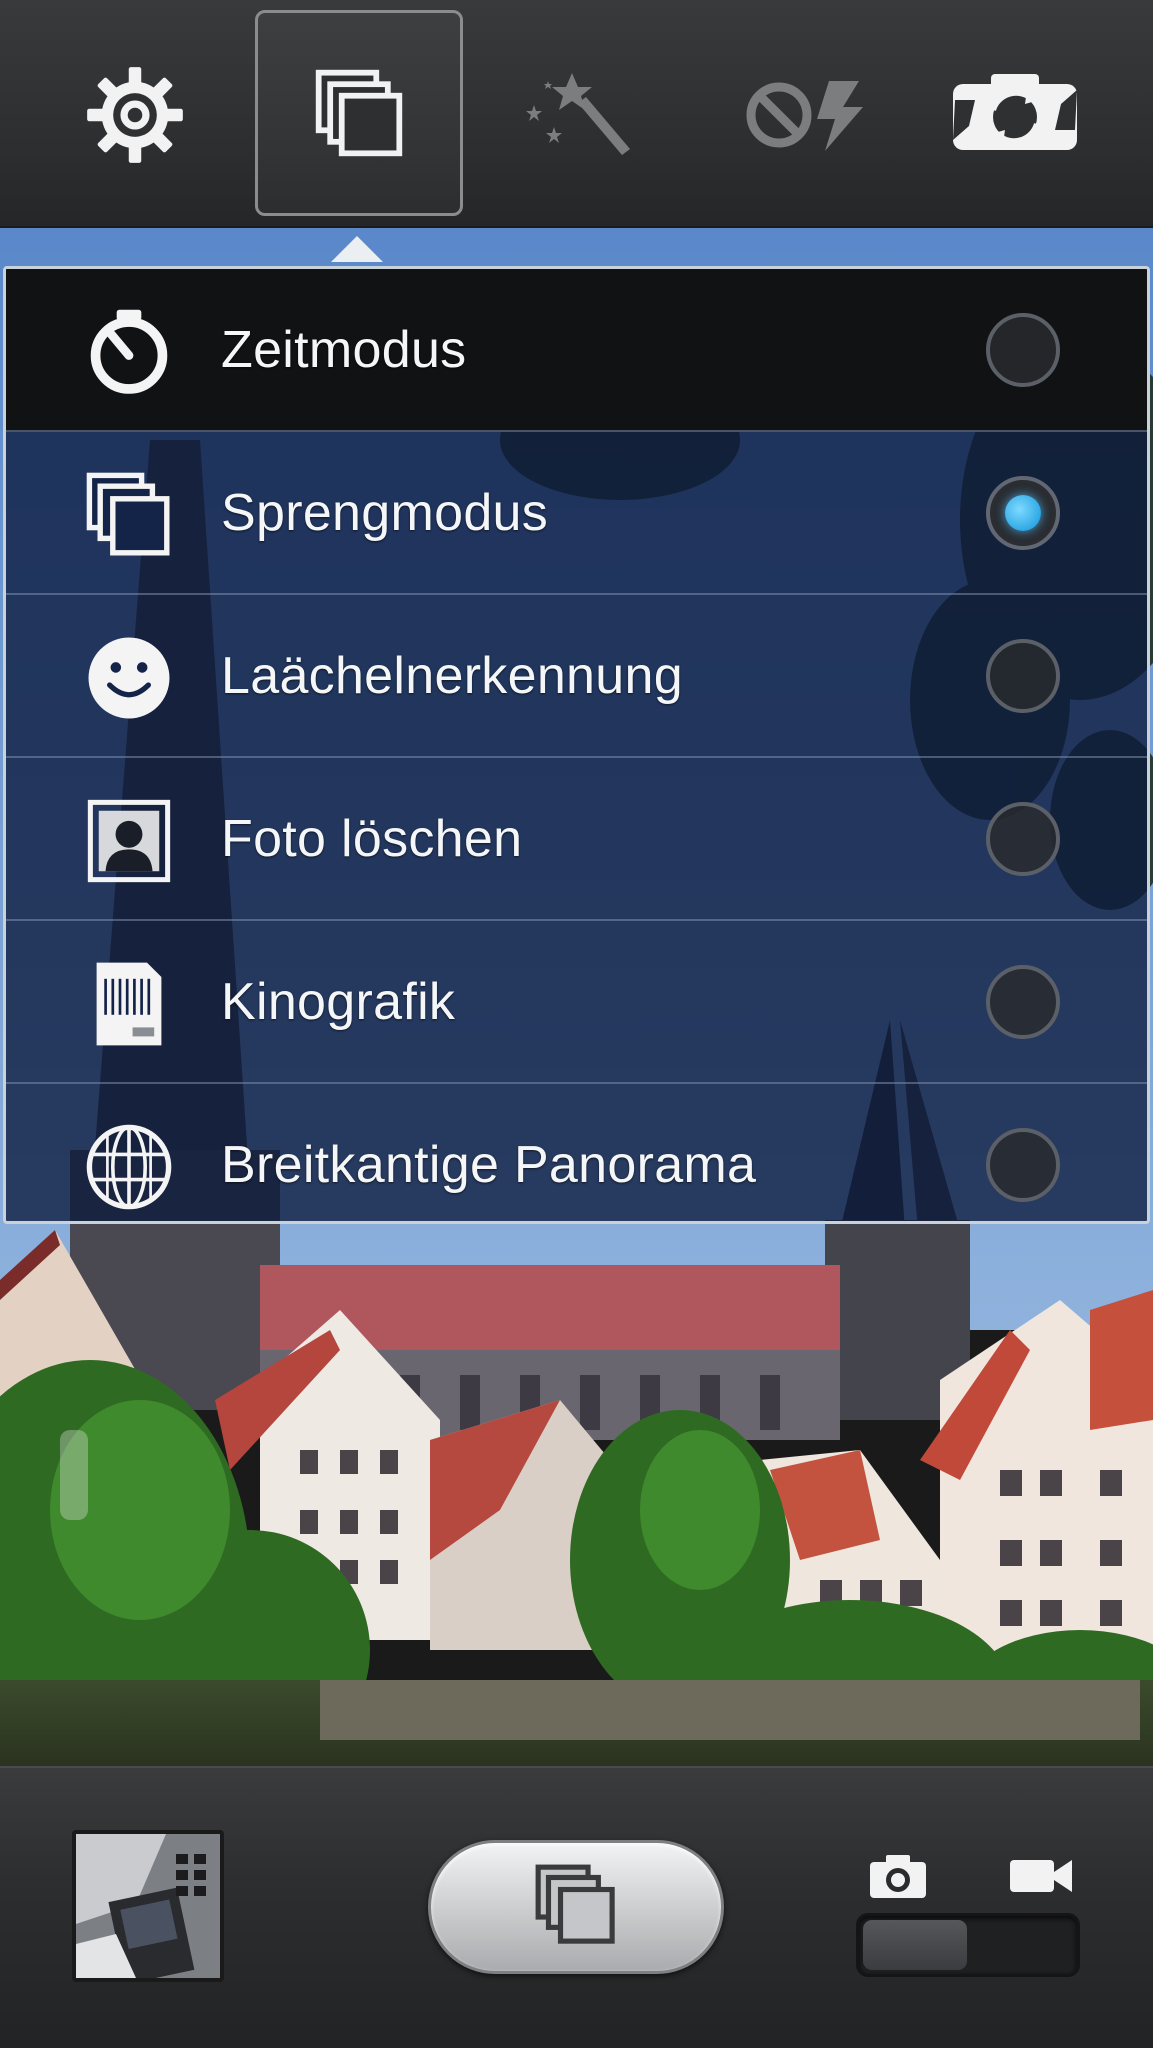 Image resolution: width=1153 pixels, height=2048 pixels. Describe the element at coordinates (129, 678) in the screenshot. I see `smile-icon` at that location.